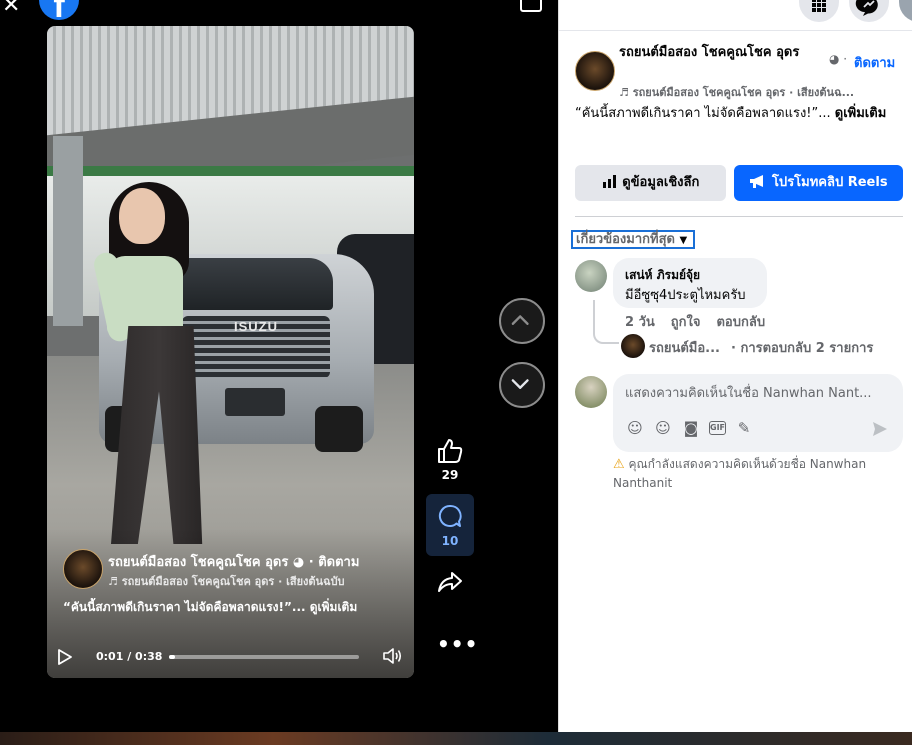 The height and width of the screenshot is (745, 912). Describe the element at coordinates (264, 657) in the screenshot. I see `progress-bar` at that location.